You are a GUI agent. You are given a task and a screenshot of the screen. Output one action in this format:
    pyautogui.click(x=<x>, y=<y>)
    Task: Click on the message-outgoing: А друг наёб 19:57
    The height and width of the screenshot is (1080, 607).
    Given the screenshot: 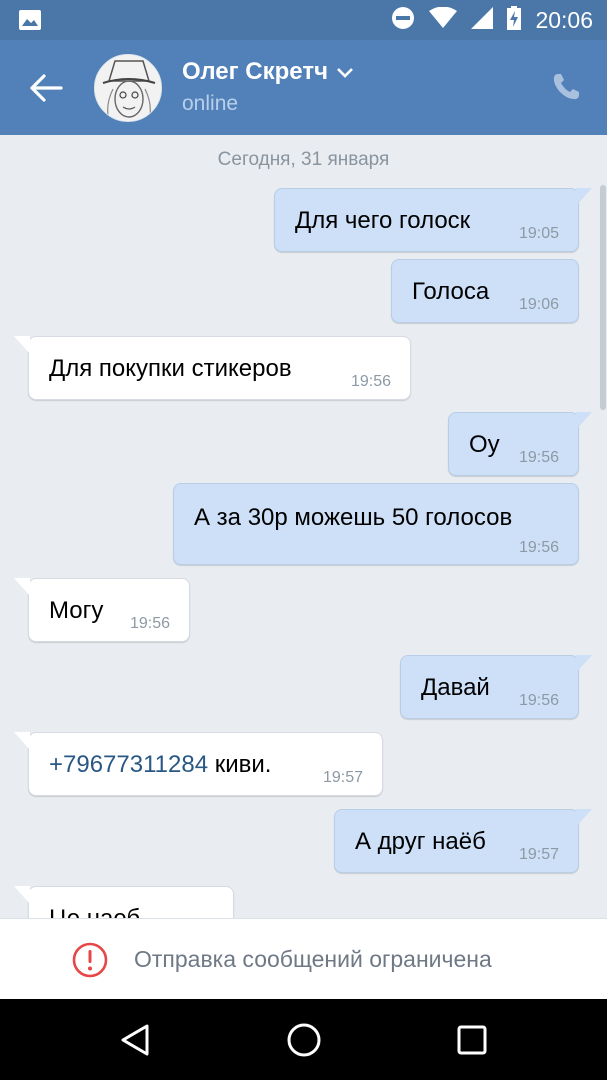 What is the action you would take?
    pyautogui.click(x=463, y=841)
    